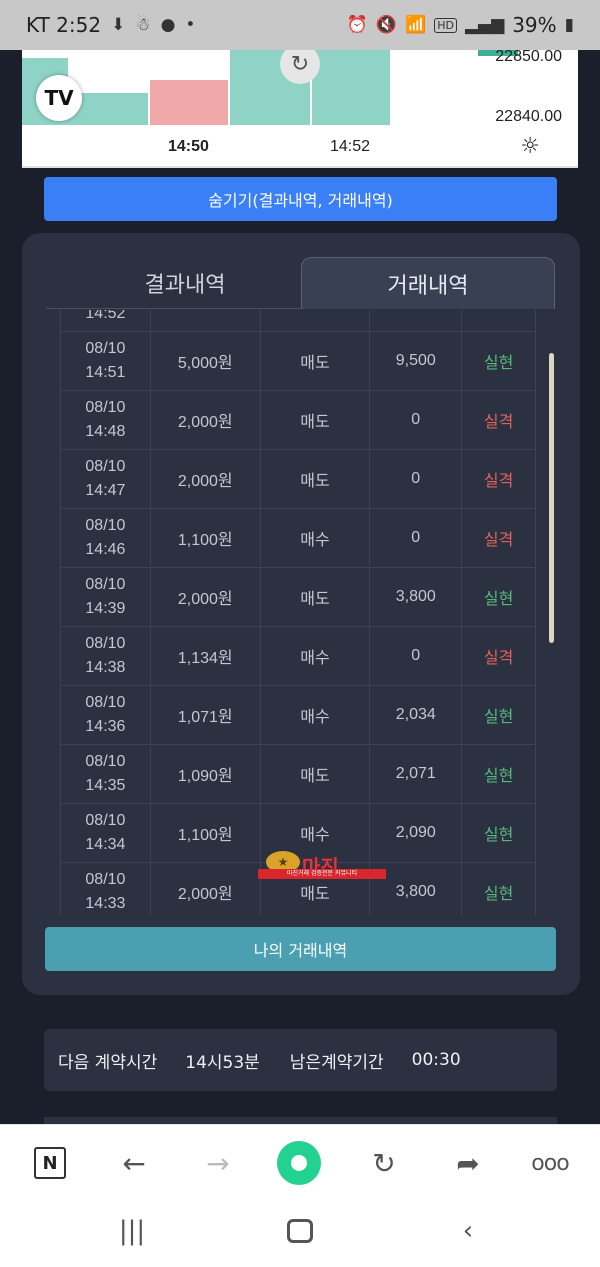 The height and width of the screenshot is (1267, 600). I want to click on trade-datetime: 08/10 14:33, so click(105, 888).